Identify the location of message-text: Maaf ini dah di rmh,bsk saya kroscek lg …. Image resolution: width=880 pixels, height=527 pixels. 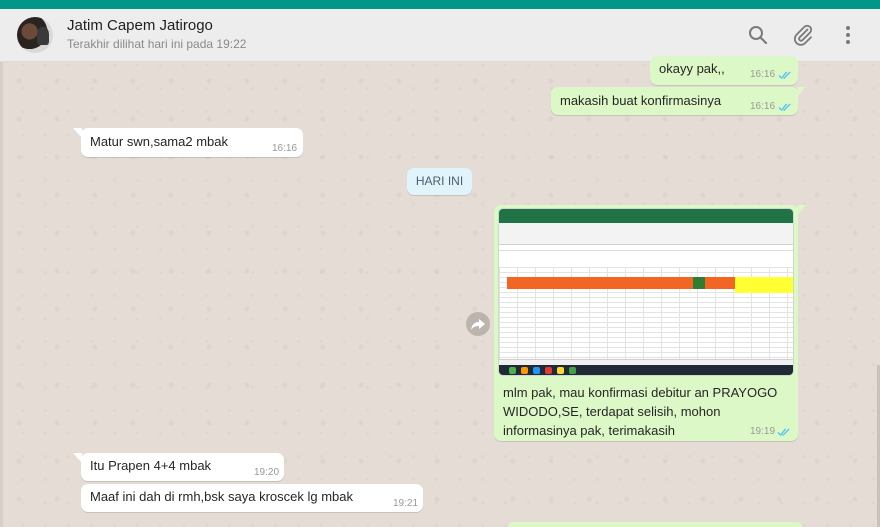
(221, 496).